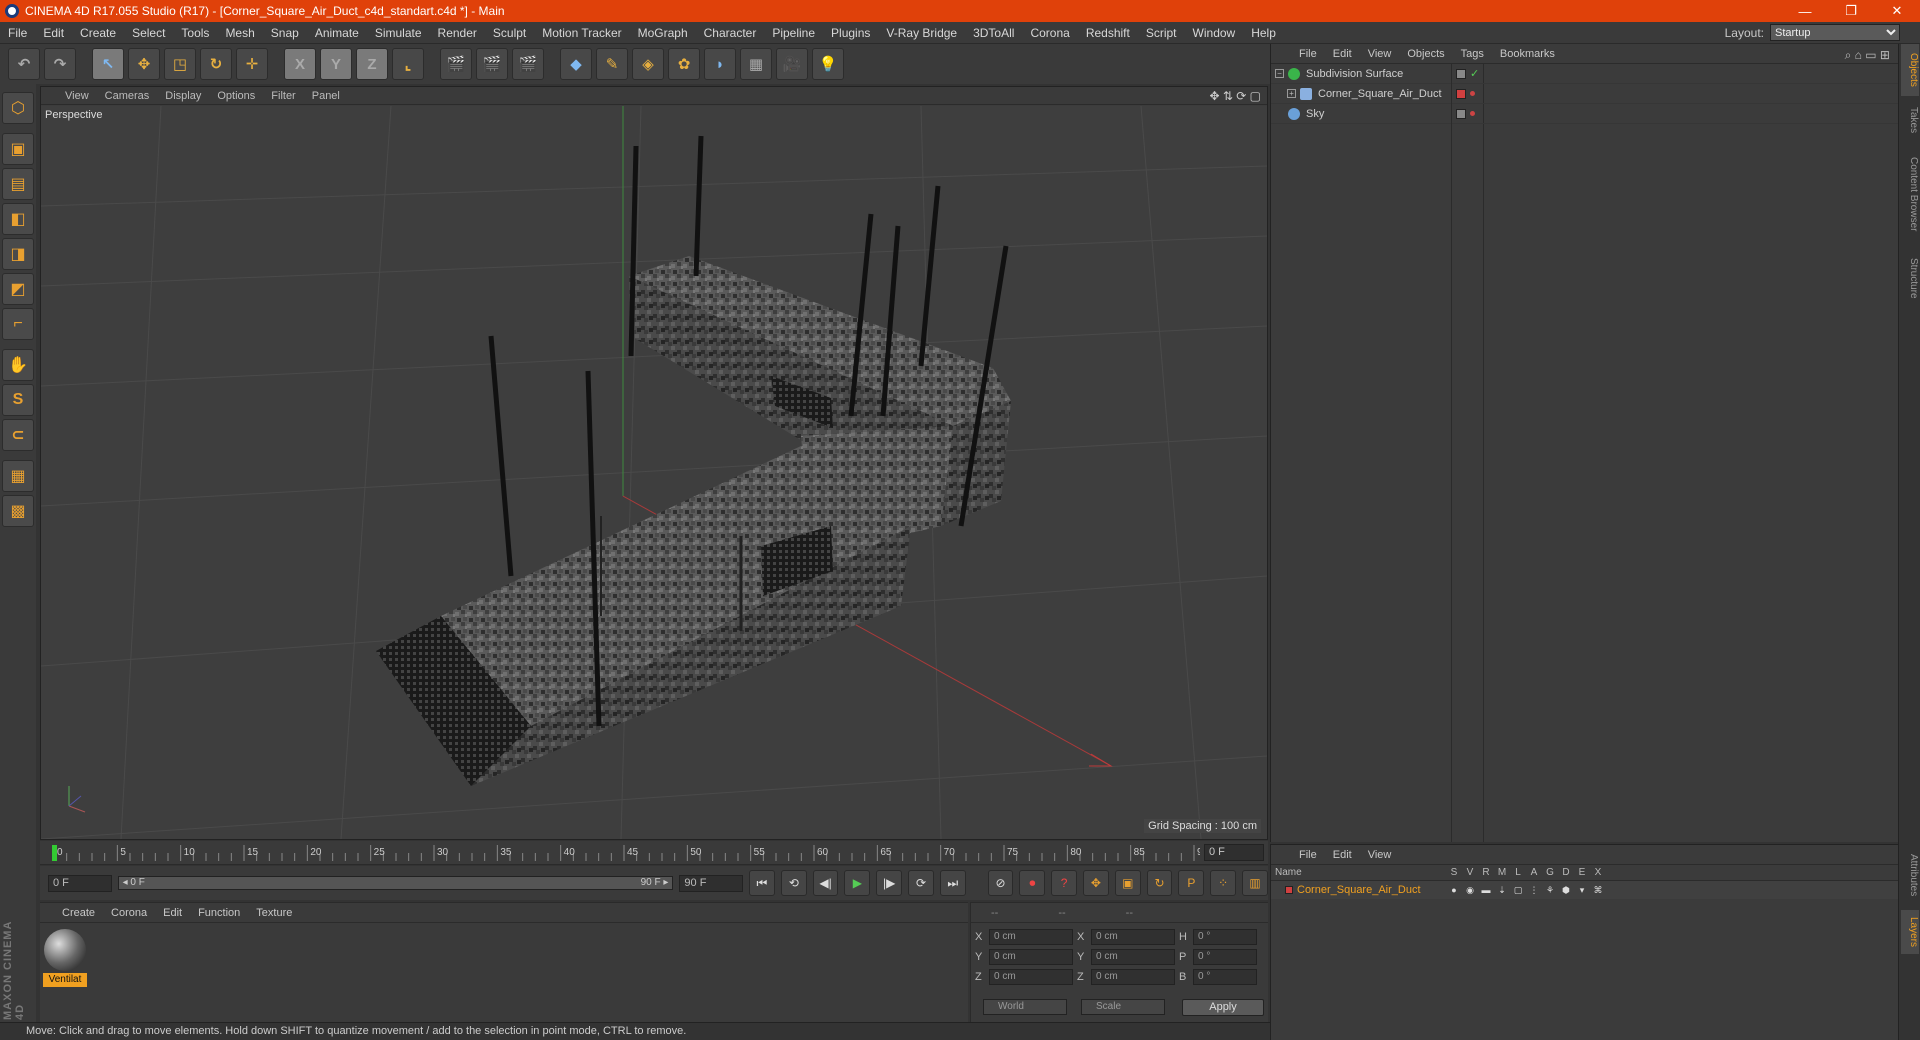  I want to click on om-menu-view: View, so click(1380, 54).